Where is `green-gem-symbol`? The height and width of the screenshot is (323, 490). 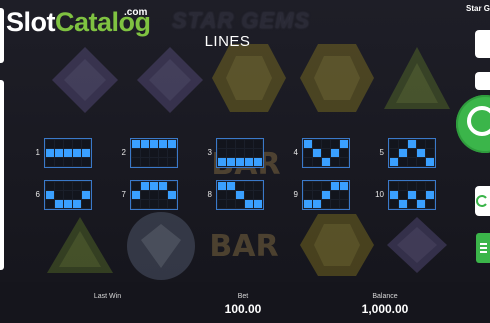
green-gem-symbol is located at coordinates (80, 245).